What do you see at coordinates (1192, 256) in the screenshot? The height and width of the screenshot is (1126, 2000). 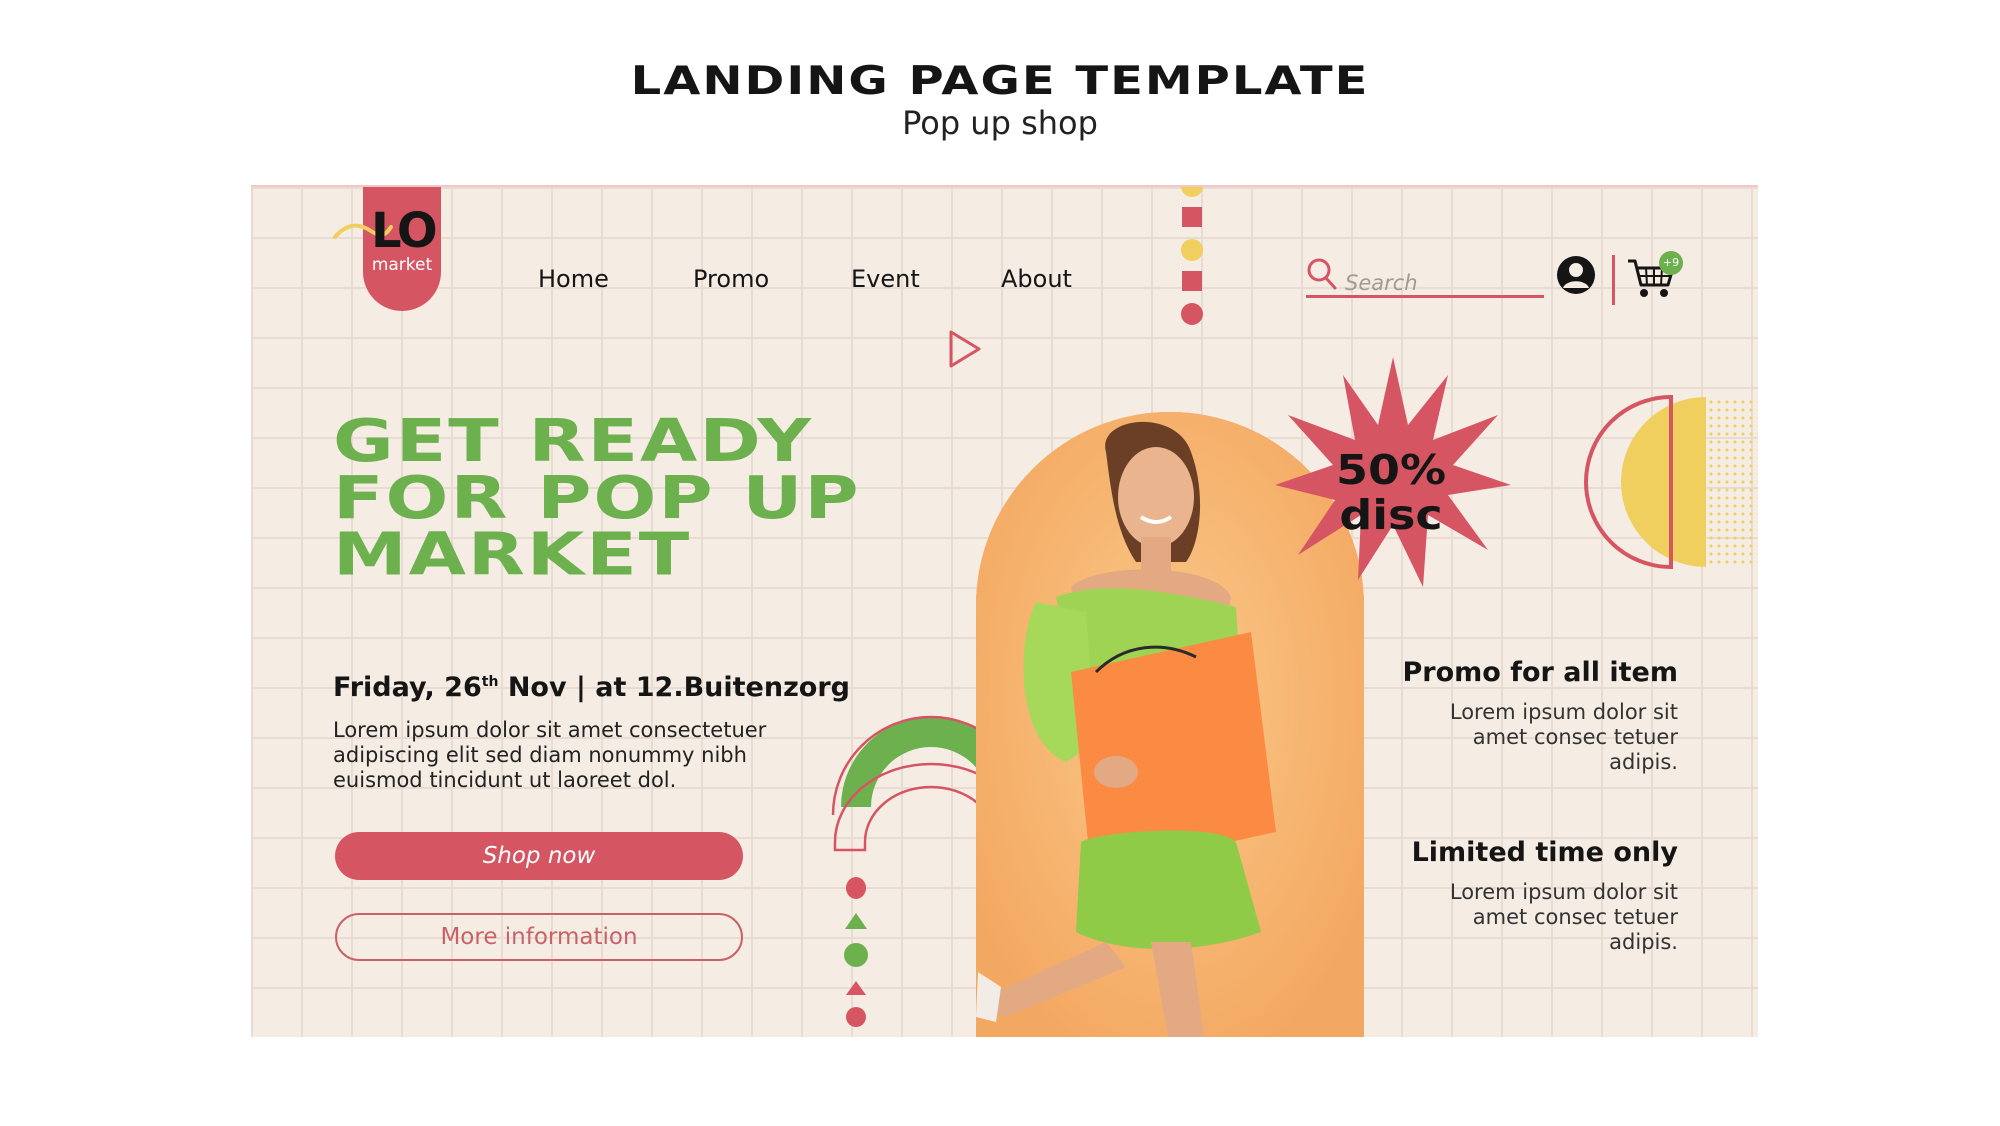 I see `decor-dot-column` at bounding box center [1192, 256].